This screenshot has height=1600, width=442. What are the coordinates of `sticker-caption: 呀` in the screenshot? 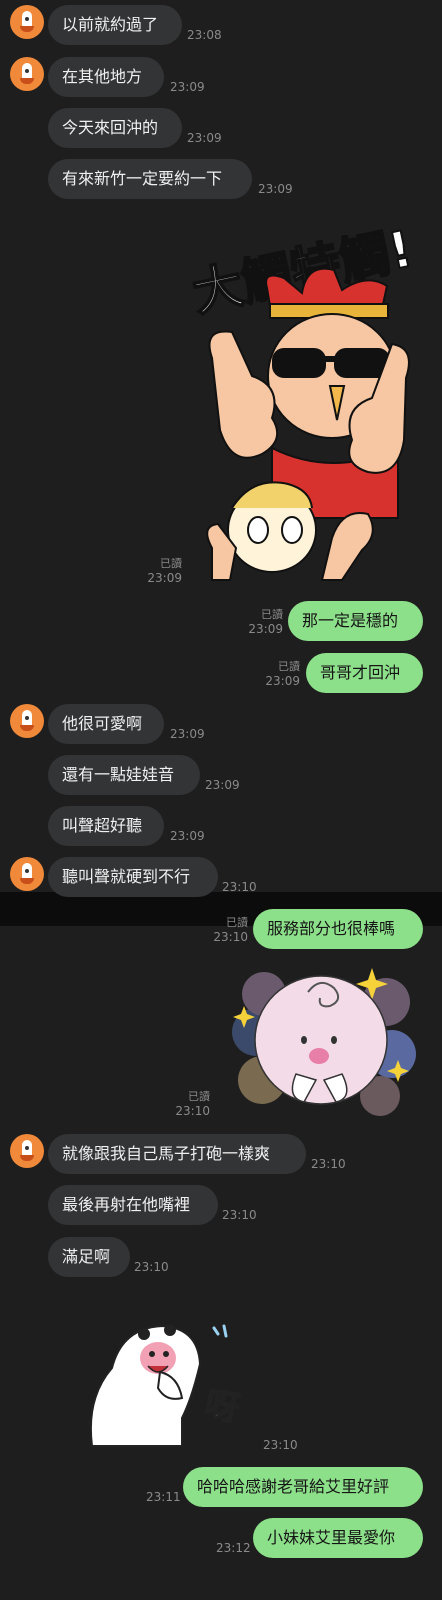 It's located at (222, 1407).